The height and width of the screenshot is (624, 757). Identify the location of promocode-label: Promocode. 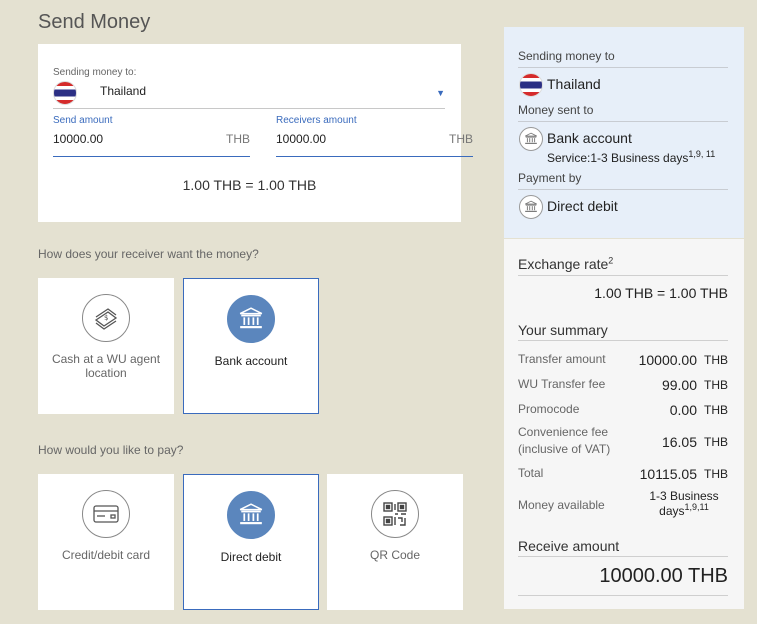
(549, 409).